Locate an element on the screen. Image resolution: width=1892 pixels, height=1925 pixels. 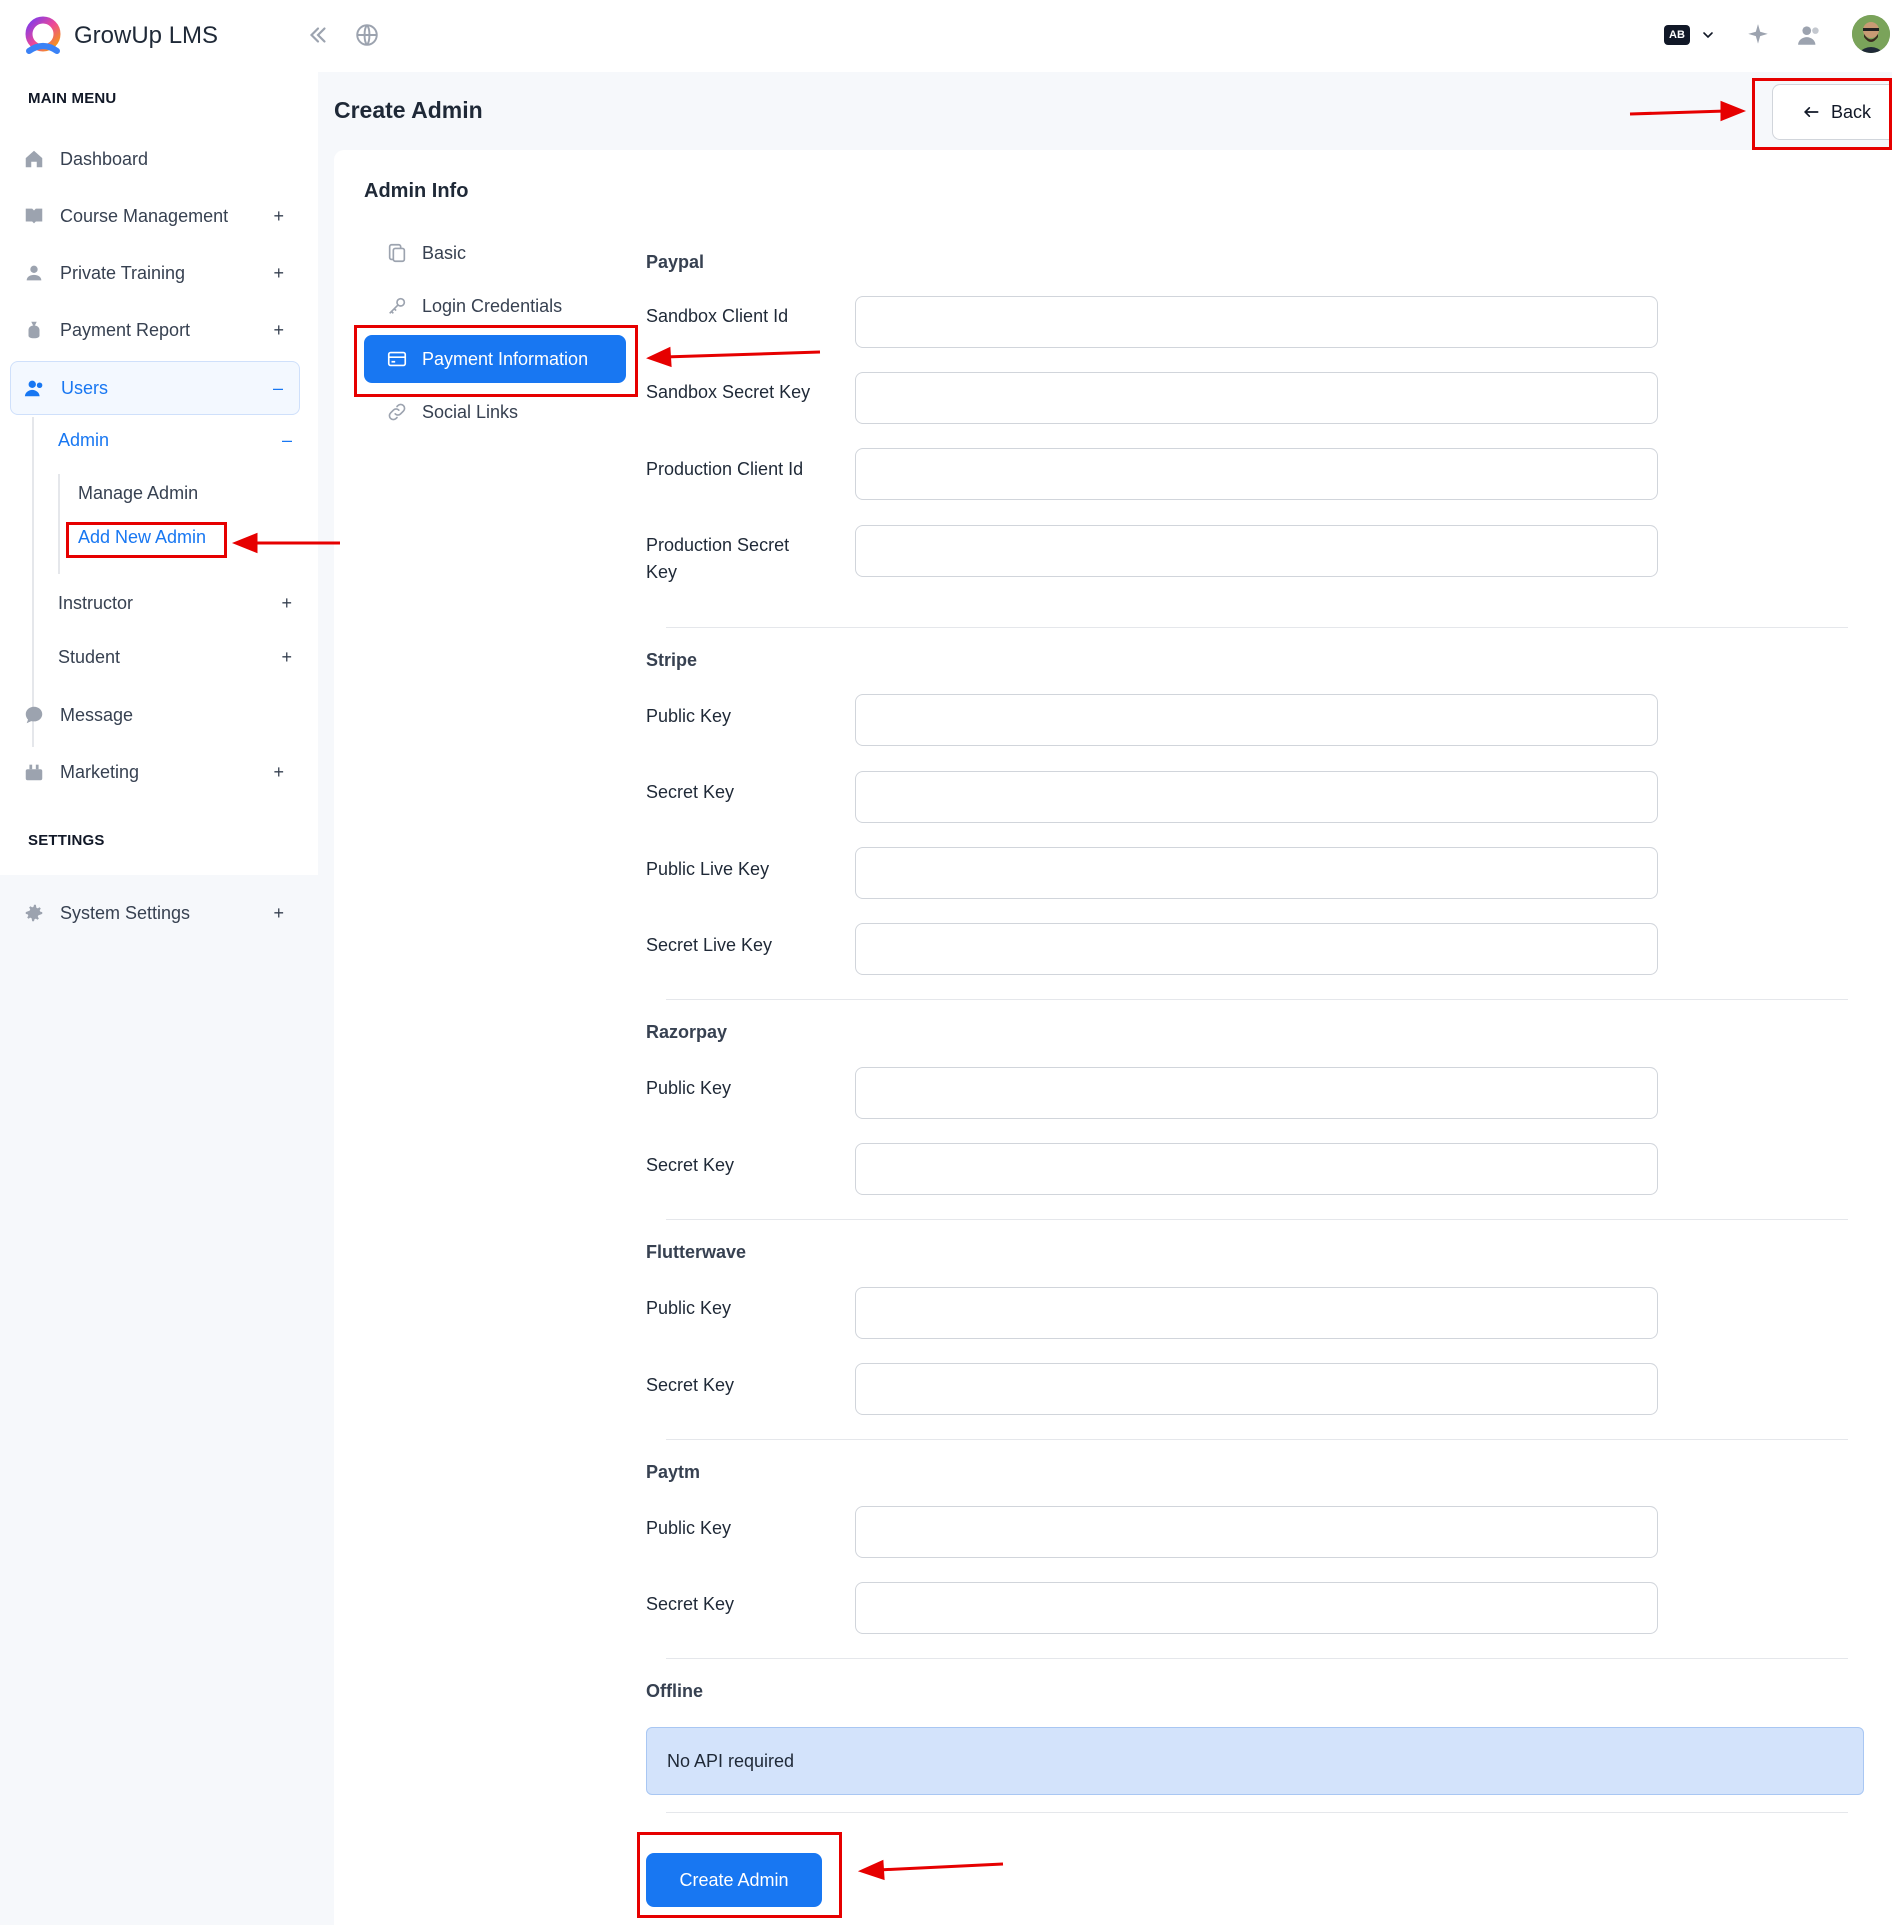
stripe-heading: Stripe is located at coordinates (672, 660).